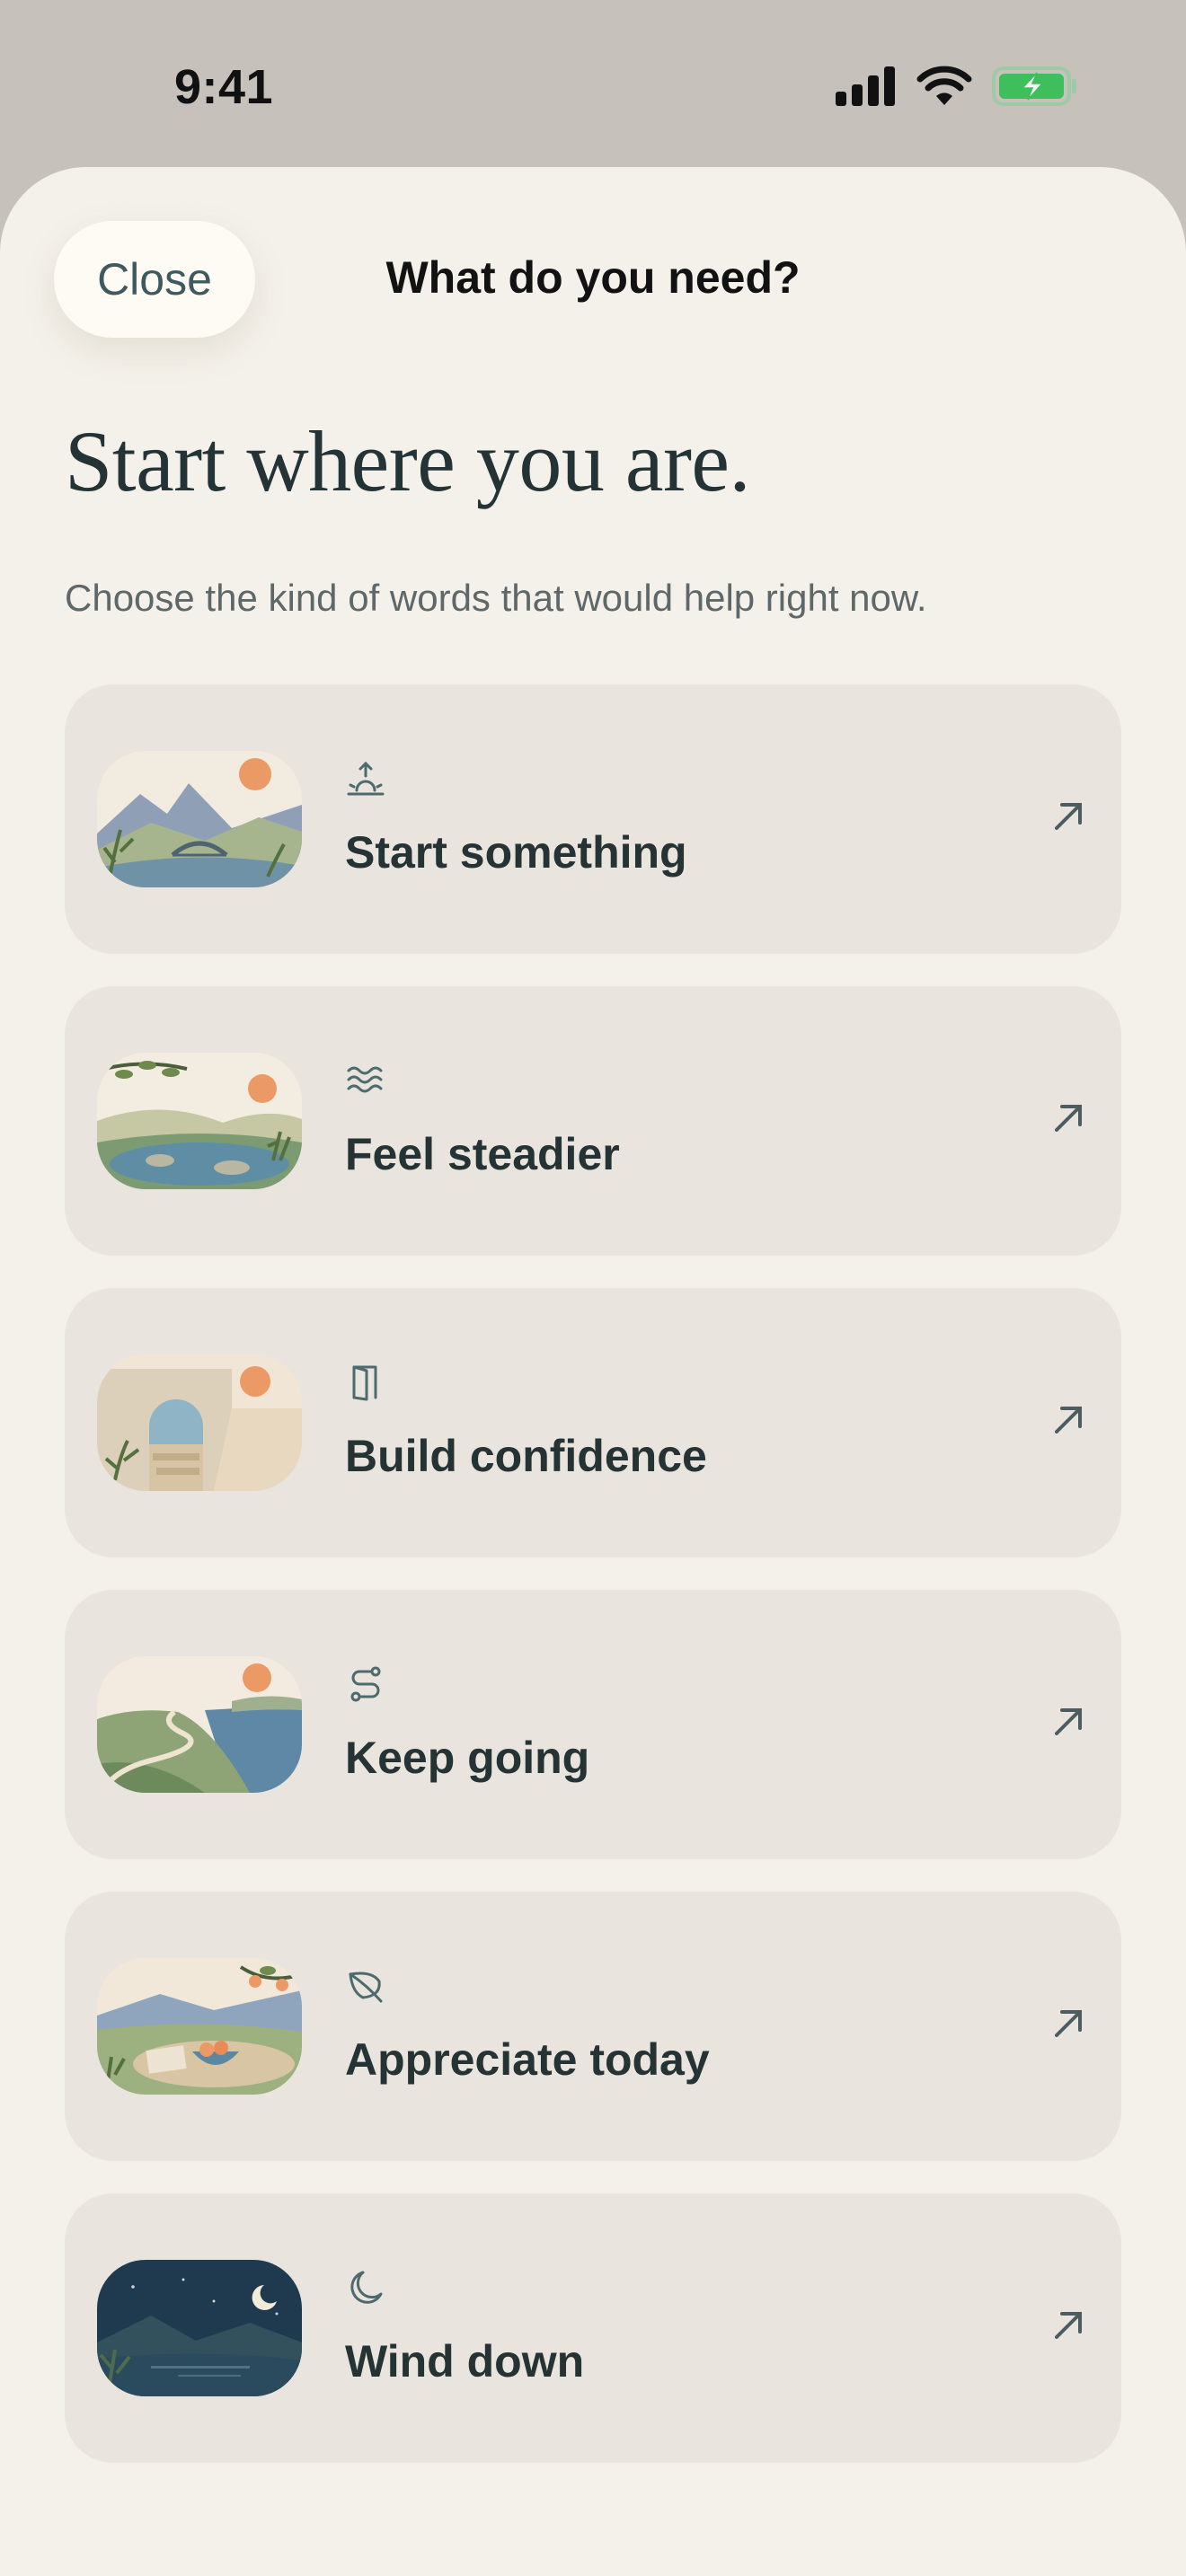  What do you see at coordinates (865, 86) in the screenshot?
I see `signal-icon` at bounding box center [865, 86].